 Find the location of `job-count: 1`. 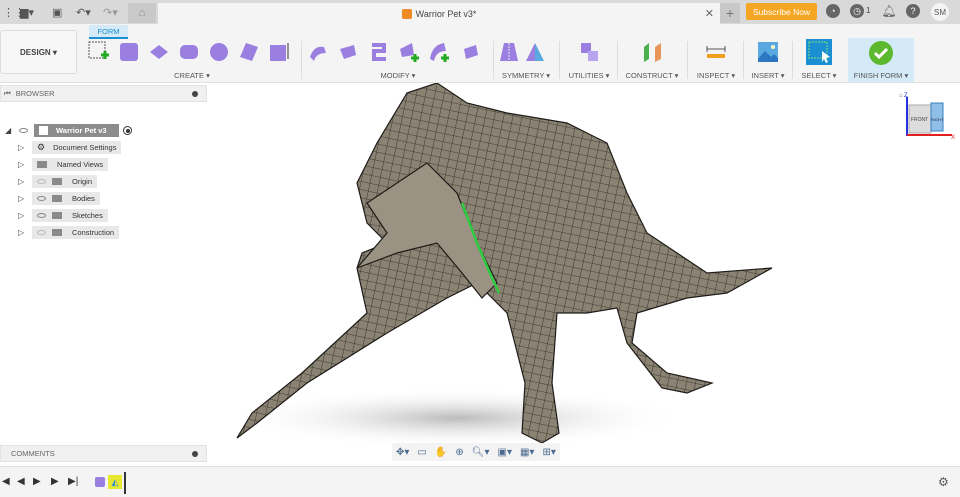

job-count: 1 is located at coordinates (868, 10).